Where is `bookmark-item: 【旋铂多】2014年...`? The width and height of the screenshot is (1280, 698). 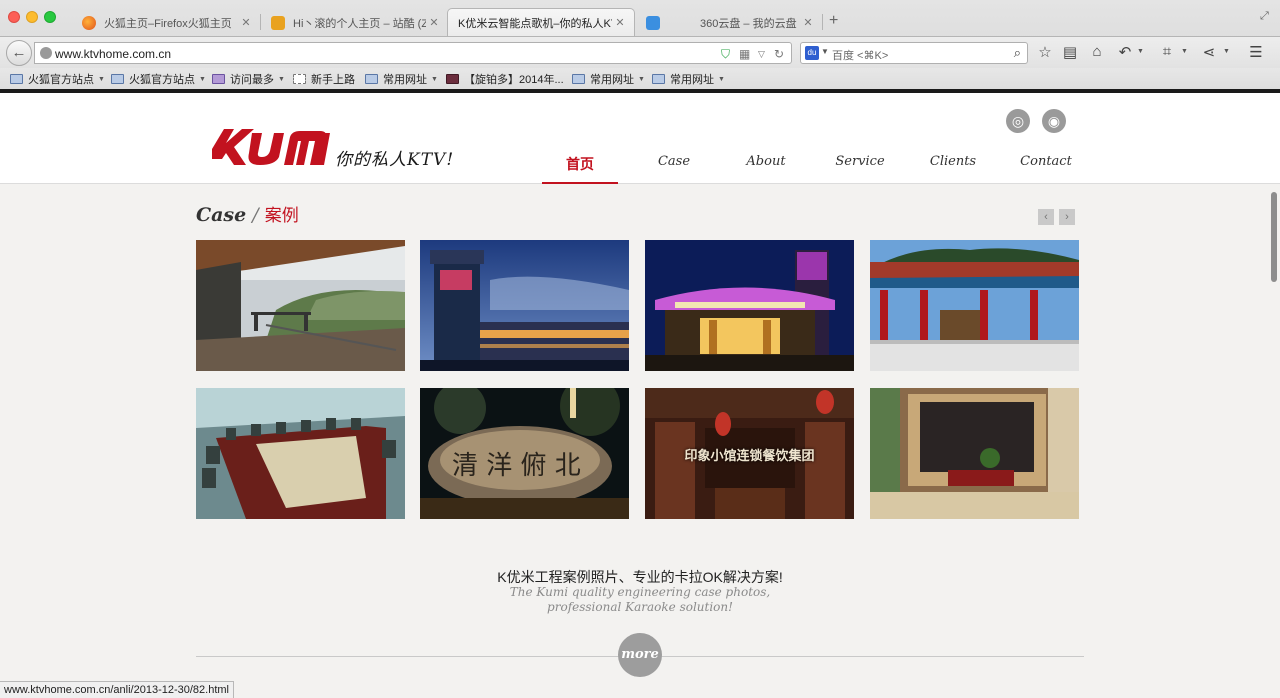 bookmark-item: 【旋铂多】2014年... is located at coordinates (505, 79).